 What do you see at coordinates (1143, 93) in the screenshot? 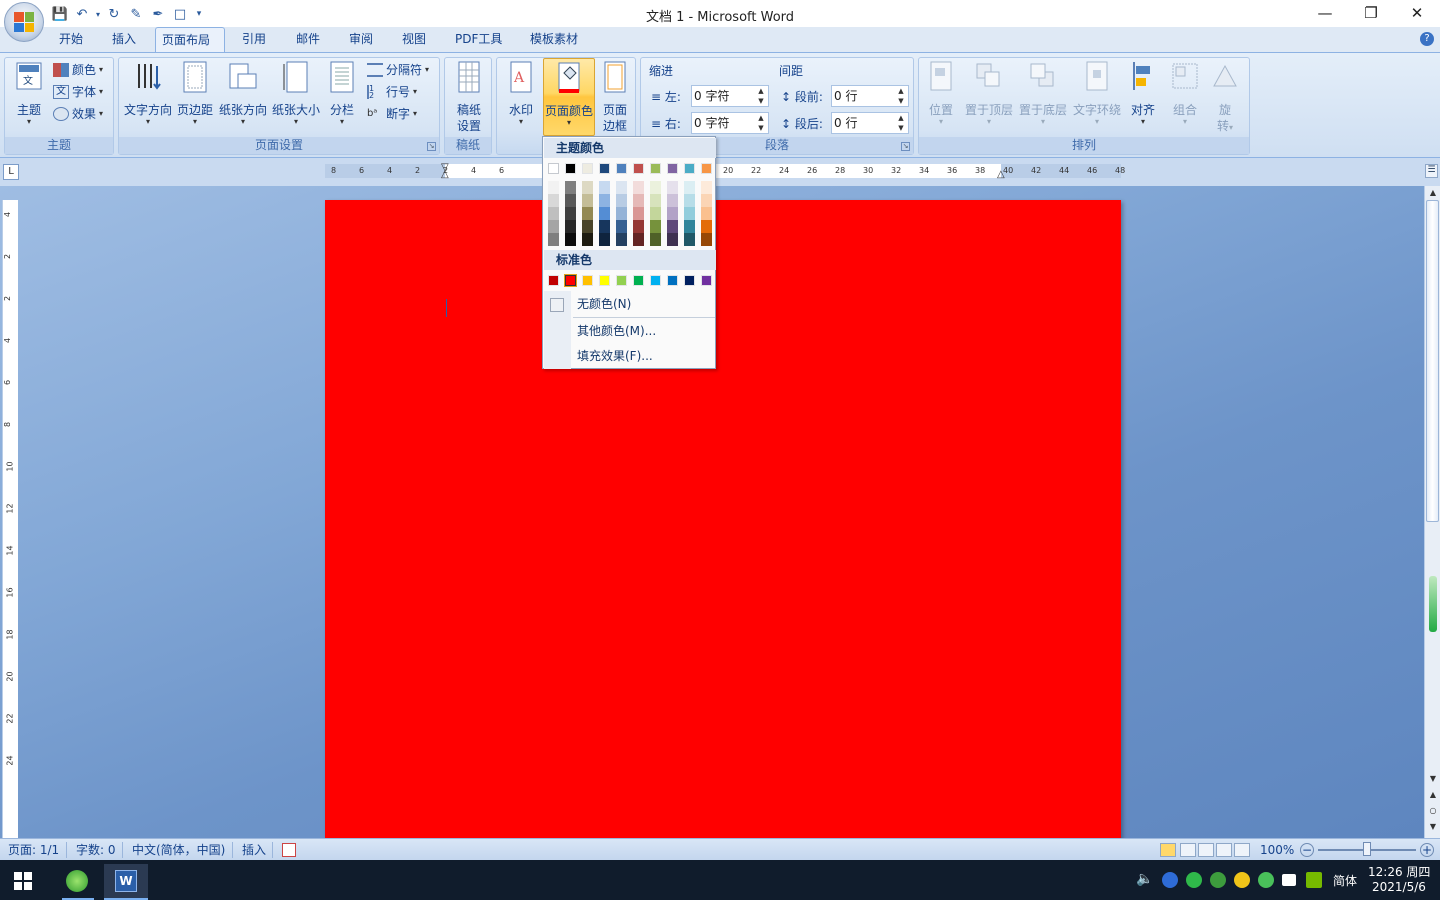
I see `align-button: 对齐 ▾` at bounding box center [1143, 93].